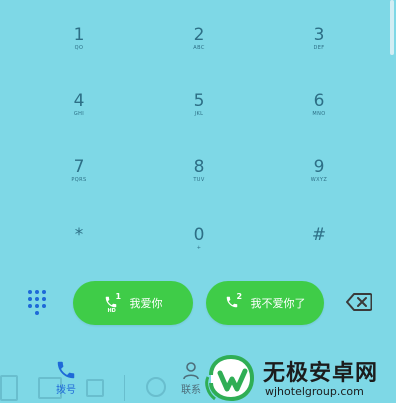  I want to click on key-3: 3 DEF, so click(319, 50).